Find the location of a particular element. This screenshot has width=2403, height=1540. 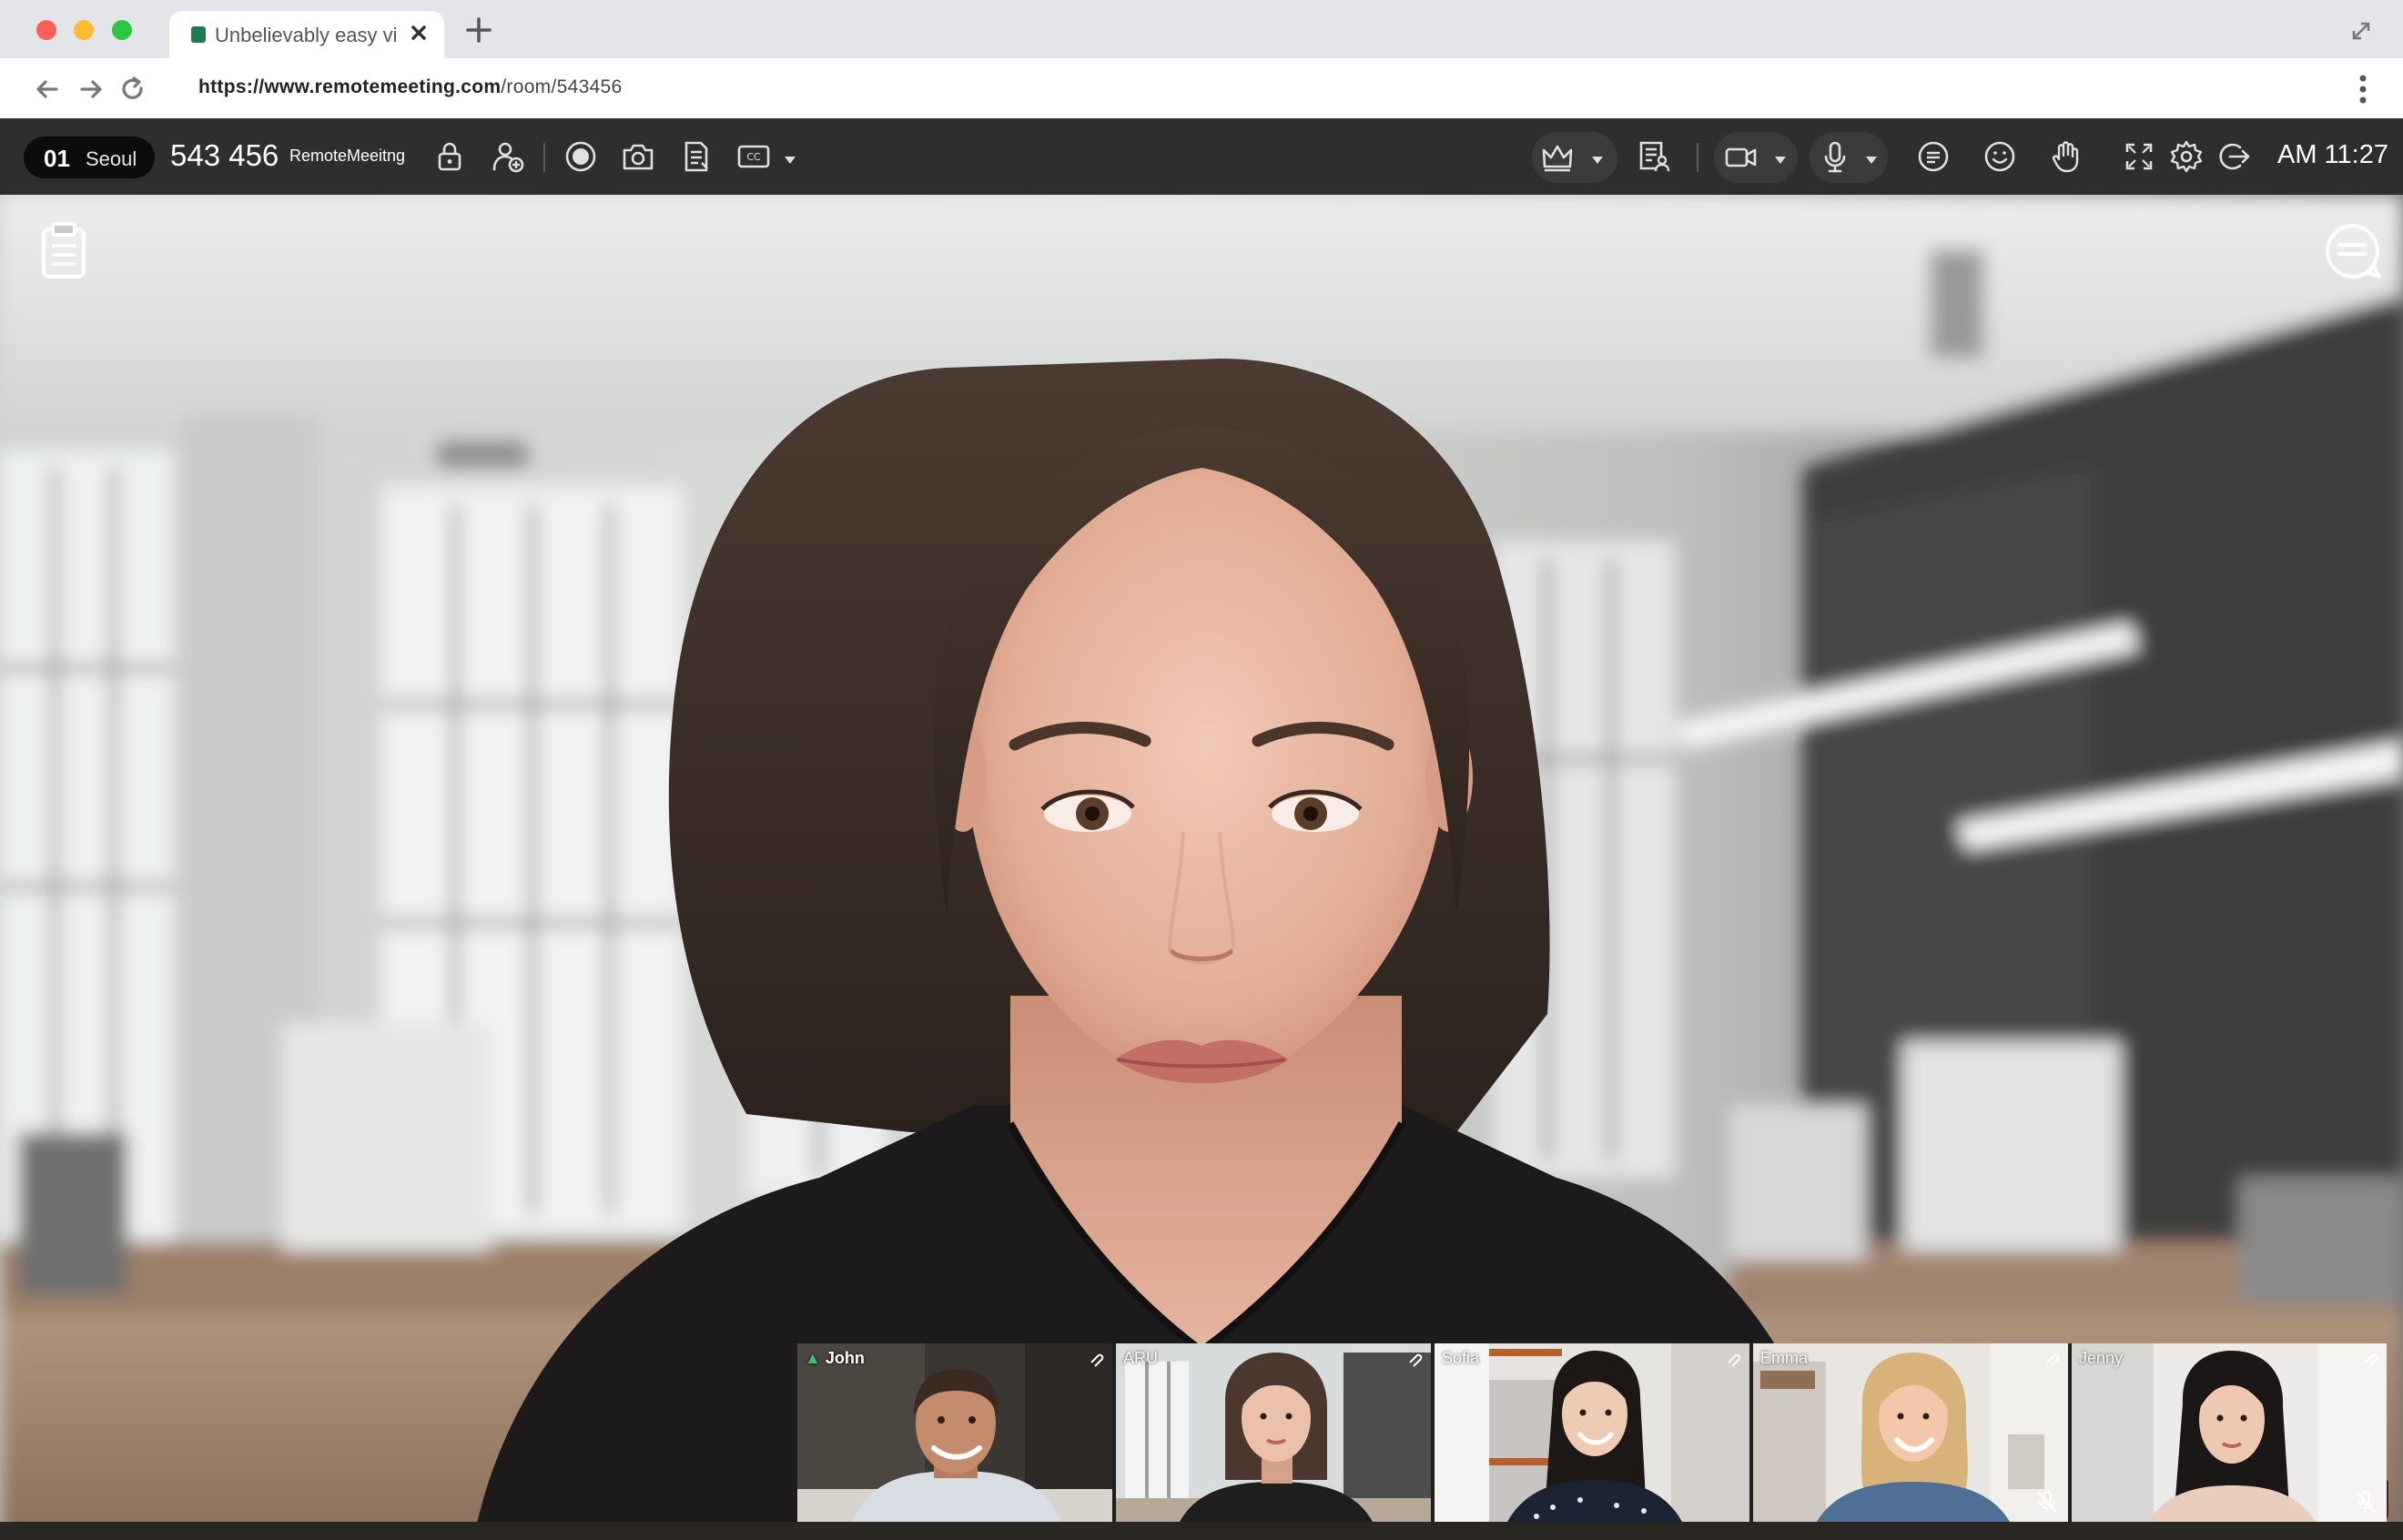

browser-menu-icon is located at coordinates (2363, 89).